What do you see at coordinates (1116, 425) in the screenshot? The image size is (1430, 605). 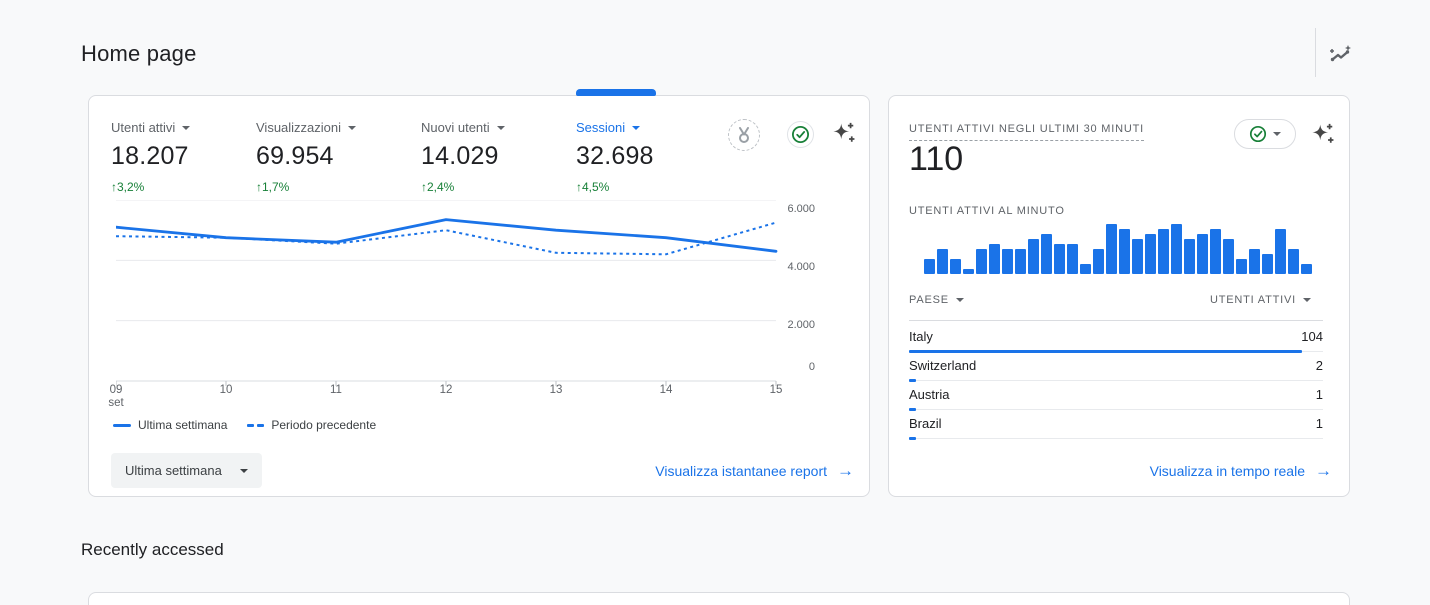 I see `table-row: Brazil 1` at bounding box center [1116, 425].